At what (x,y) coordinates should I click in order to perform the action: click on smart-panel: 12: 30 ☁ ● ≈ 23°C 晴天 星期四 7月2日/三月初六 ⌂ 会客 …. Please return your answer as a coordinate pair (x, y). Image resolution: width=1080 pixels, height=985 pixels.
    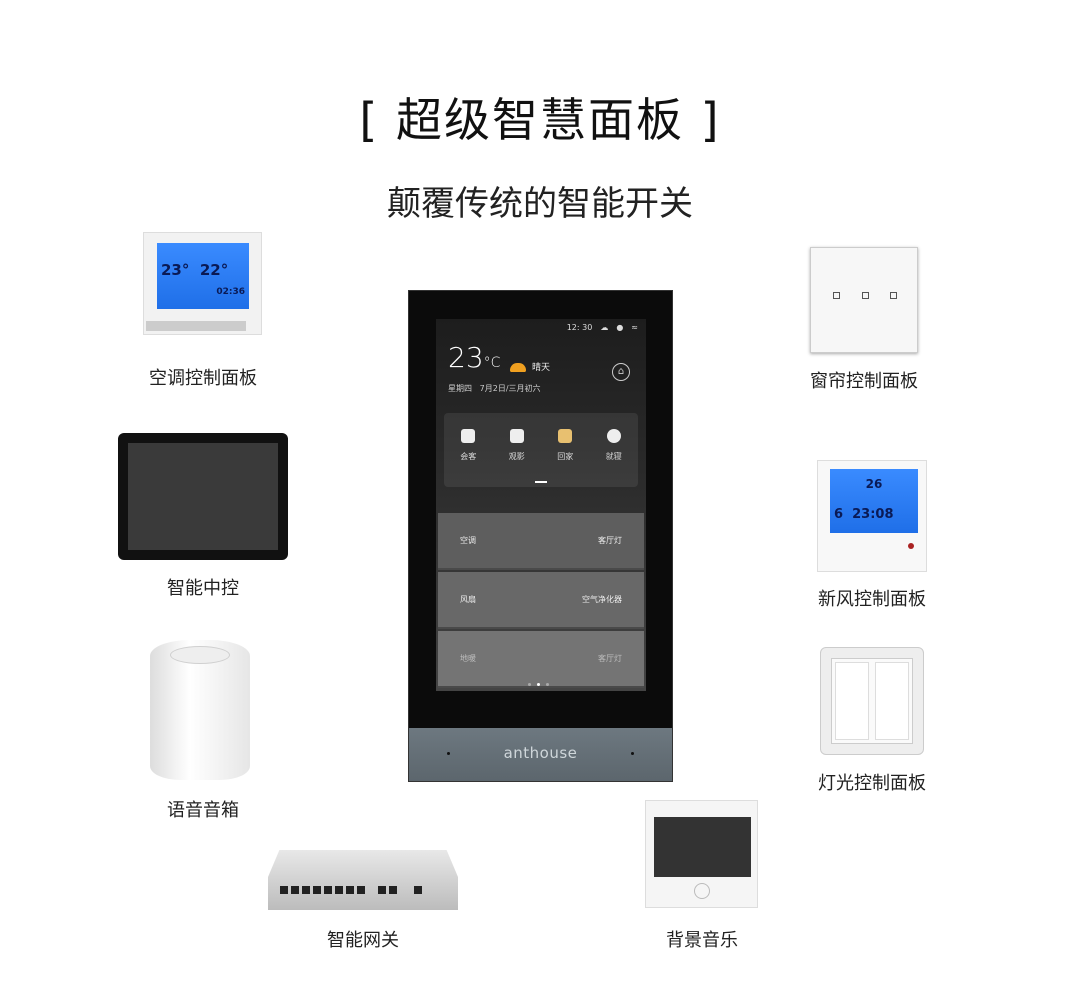
    Looking at the image, I should click on (540, 536).